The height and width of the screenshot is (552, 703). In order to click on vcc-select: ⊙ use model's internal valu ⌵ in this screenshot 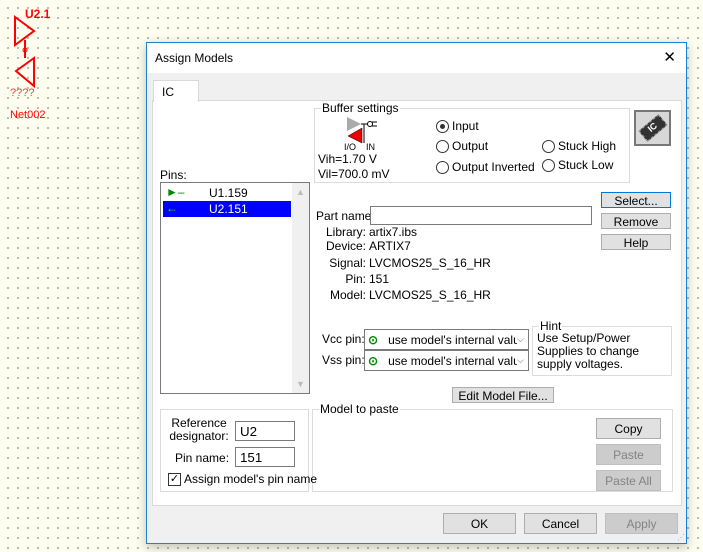, I will do `click(446, 339)`.